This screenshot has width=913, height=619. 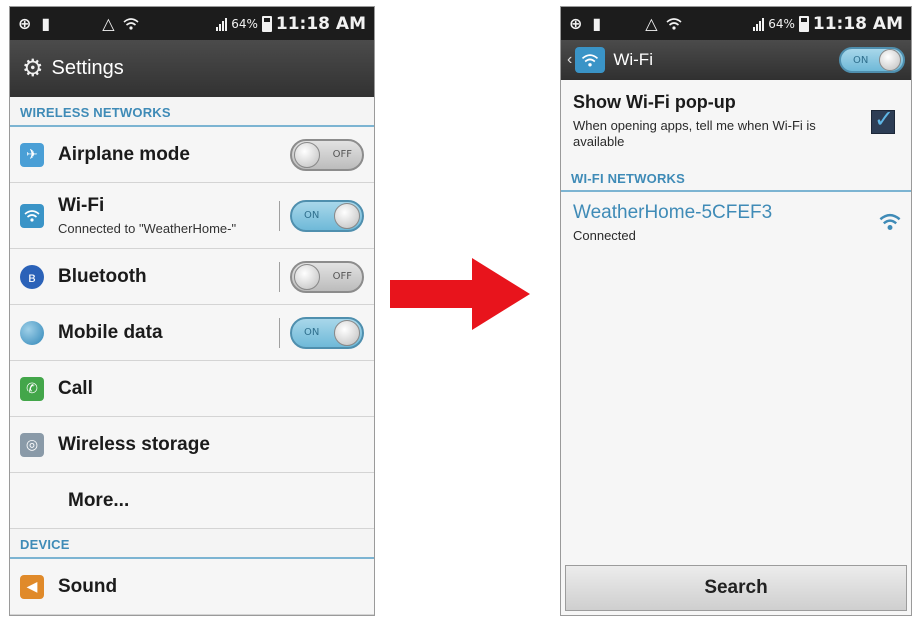 What do you see at coordinates (192, 587) in the screenshot?
I see `settings-item-sound: ◀ Sound` at bounding box center [192, 587].